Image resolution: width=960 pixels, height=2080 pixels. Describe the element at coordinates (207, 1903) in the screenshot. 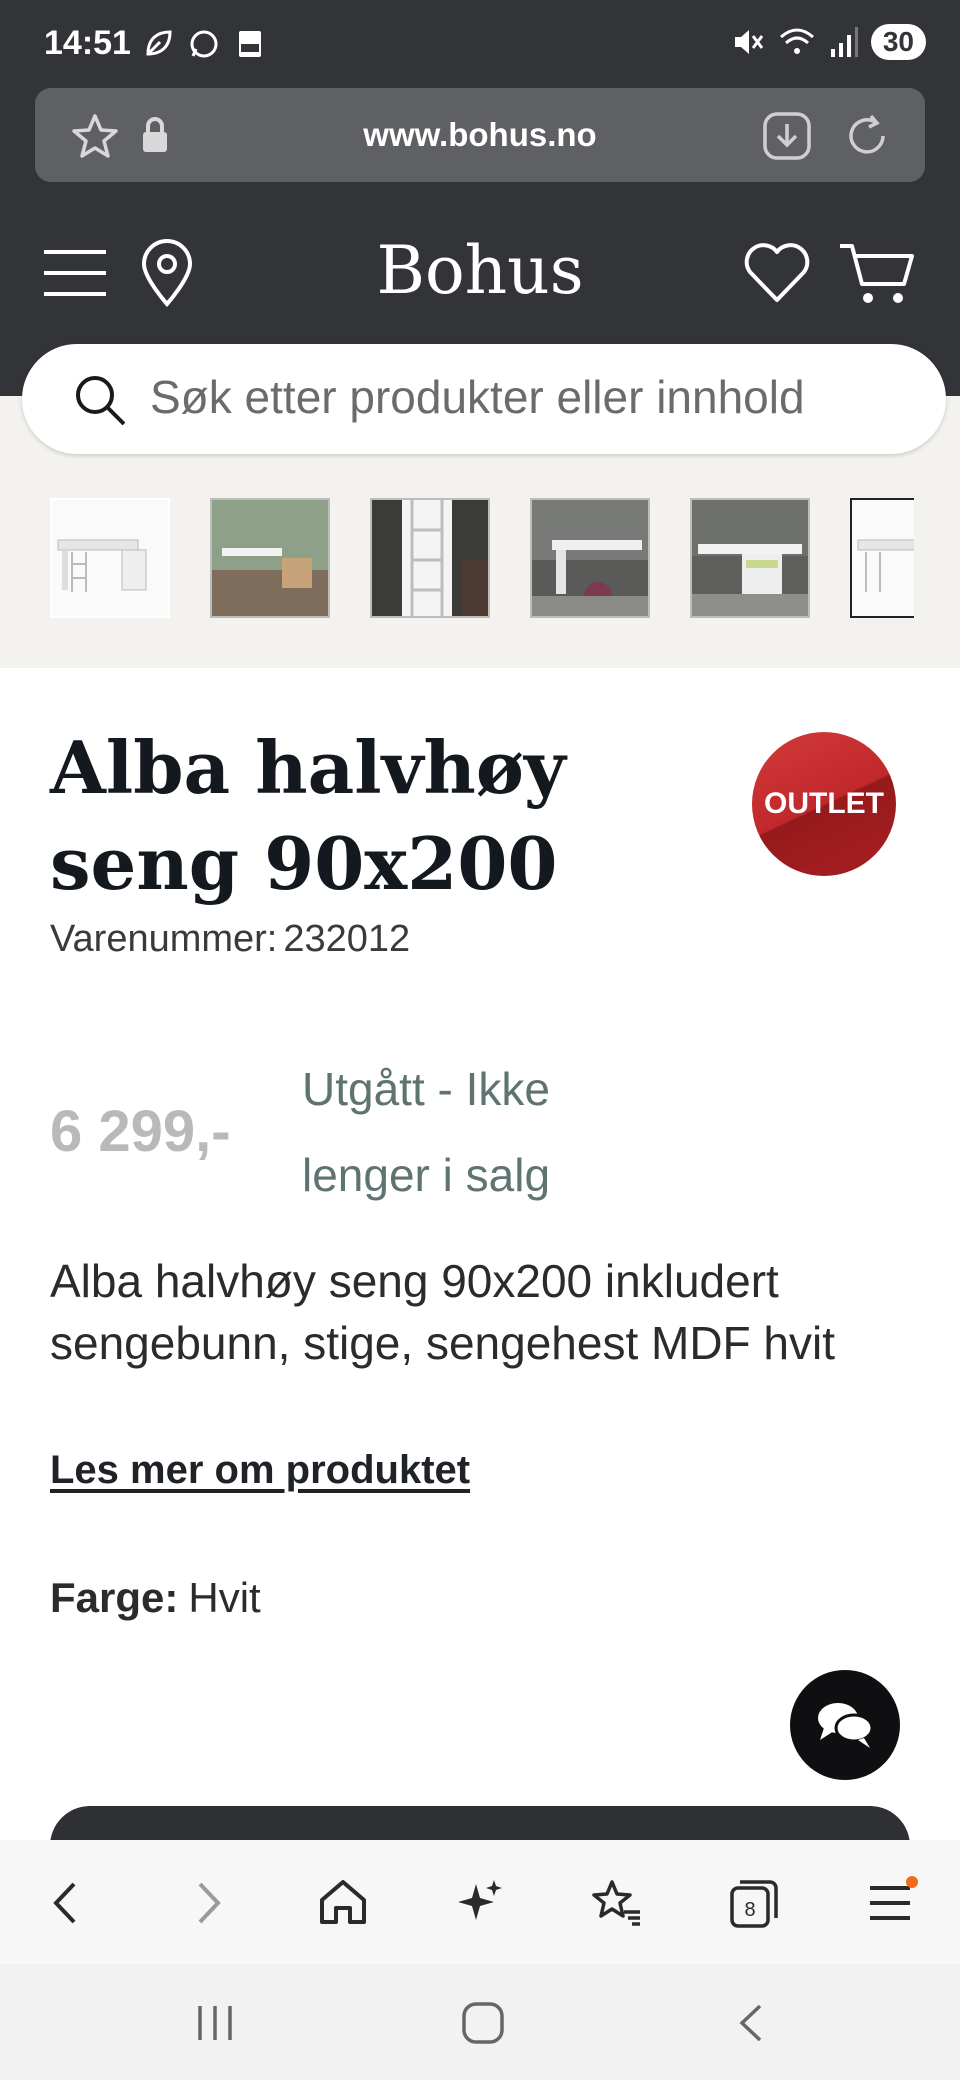

I see `forward-icon` at that location.